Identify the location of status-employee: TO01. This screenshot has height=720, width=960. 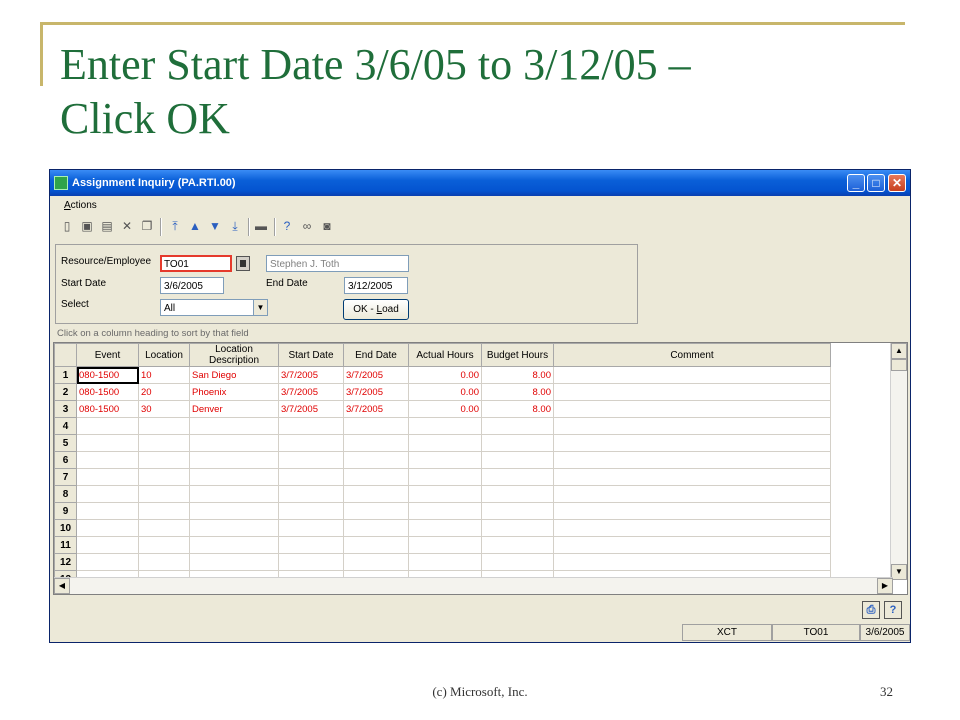
(816, 632).